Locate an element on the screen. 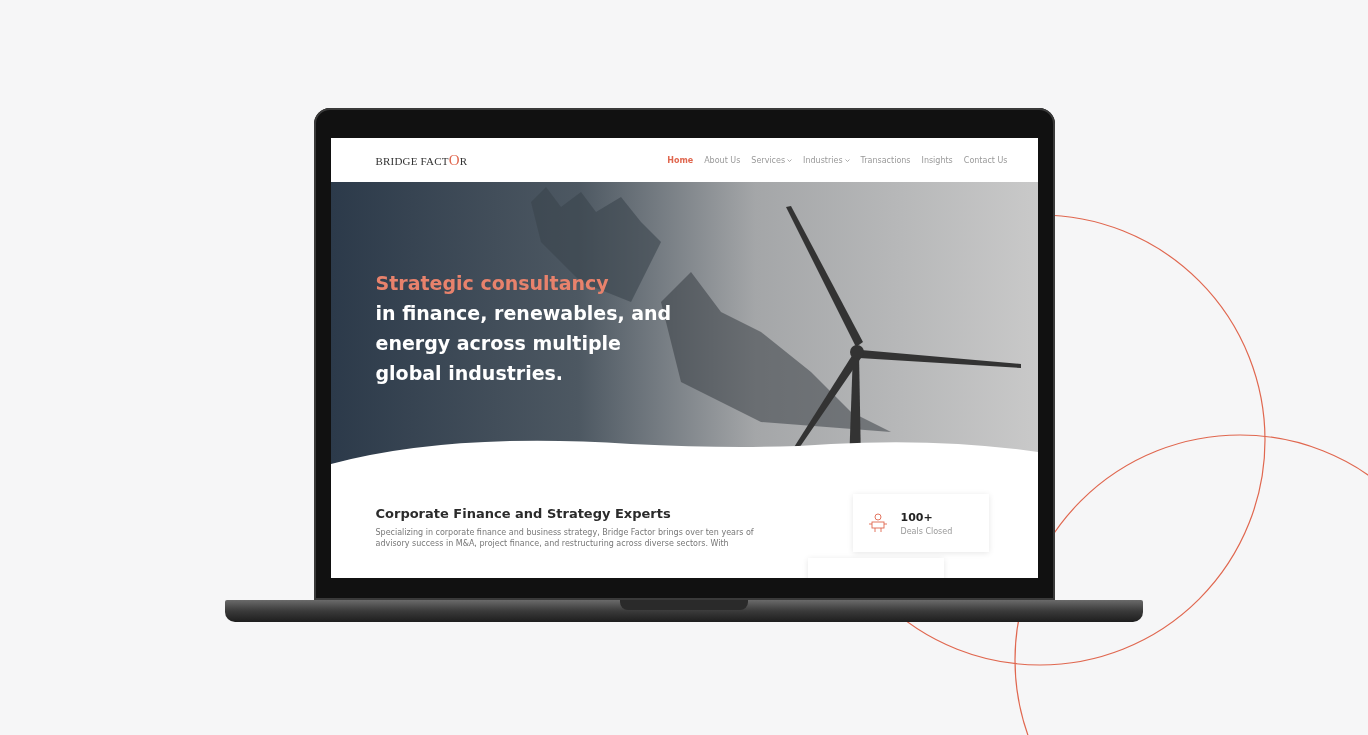  nav-link: Home is located at coordinates (680, 160).